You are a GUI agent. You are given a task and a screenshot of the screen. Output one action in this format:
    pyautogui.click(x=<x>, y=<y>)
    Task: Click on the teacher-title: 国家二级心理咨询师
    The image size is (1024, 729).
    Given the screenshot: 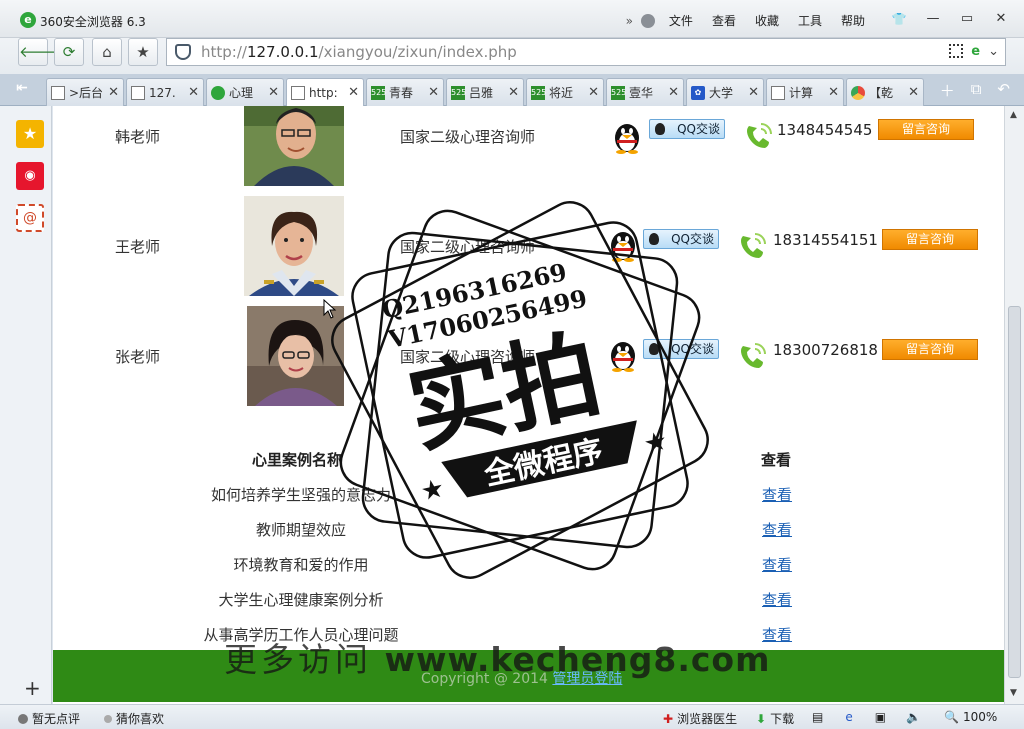 What is the action you would take?
    pyautogui.click(x=468, y=247)
    